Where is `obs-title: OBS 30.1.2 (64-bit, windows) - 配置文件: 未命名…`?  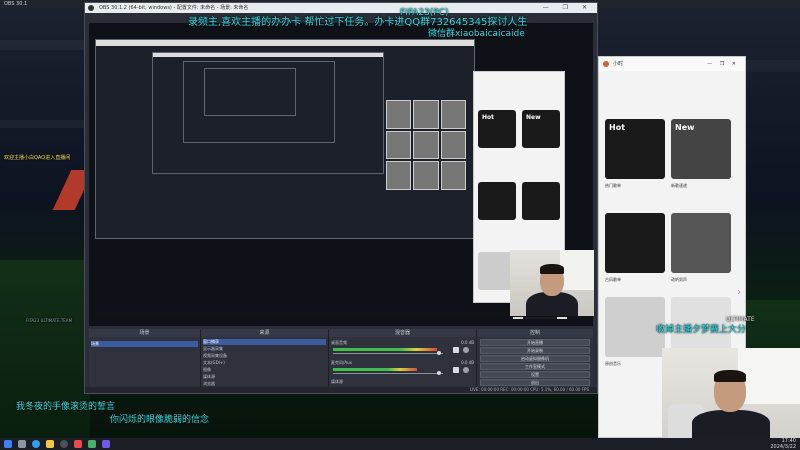 obs-title: OBS 30.1.2 (64-bit, windows) - 配置文件: 未命名… is located at coordinates (341, 8).